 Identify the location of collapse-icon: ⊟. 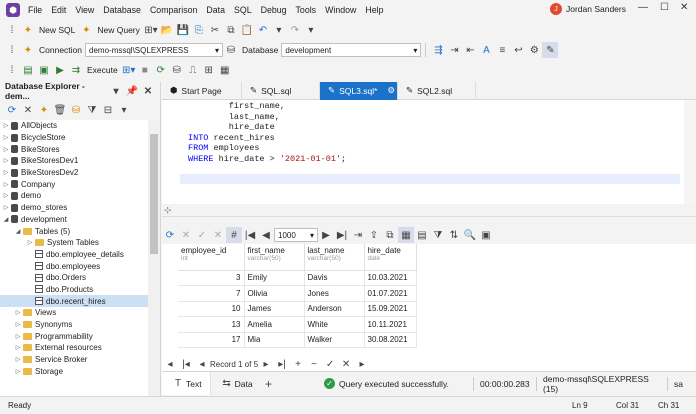
(108, 110).